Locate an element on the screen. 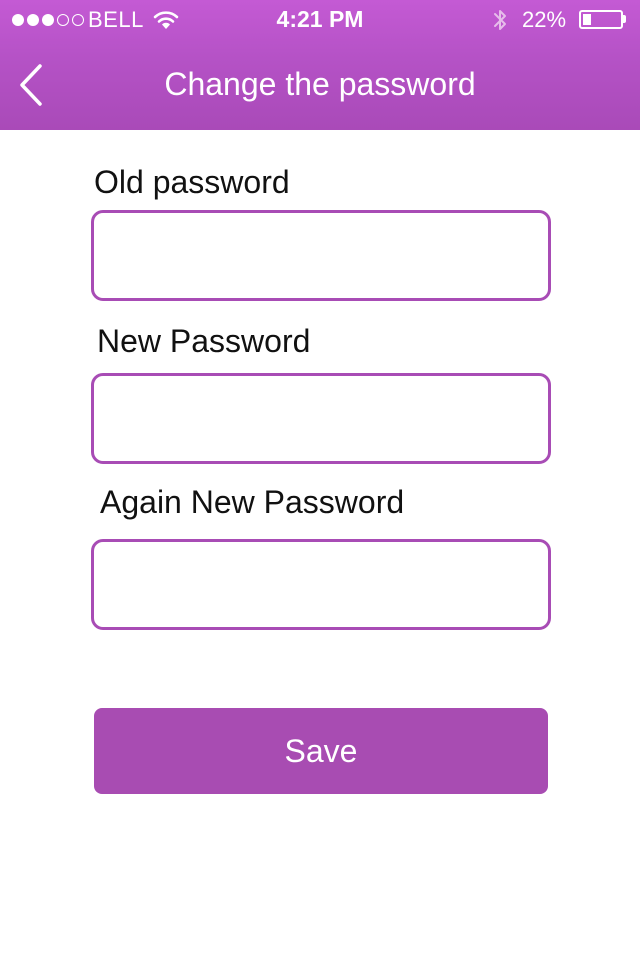 Image resolution: width=640 pixels, height=960 pixels. battery-tip is located at coordinates (624, 19).